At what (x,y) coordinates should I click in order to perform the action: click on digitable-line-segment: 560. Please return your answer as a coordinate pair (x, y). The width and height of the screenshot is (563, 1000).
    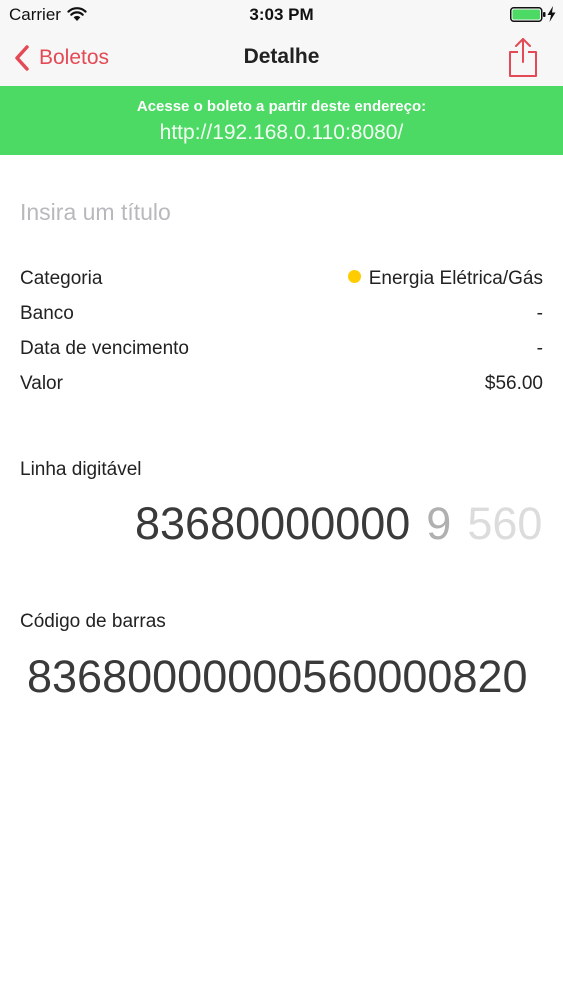
    Looking at the image, I should click on (505, 523).